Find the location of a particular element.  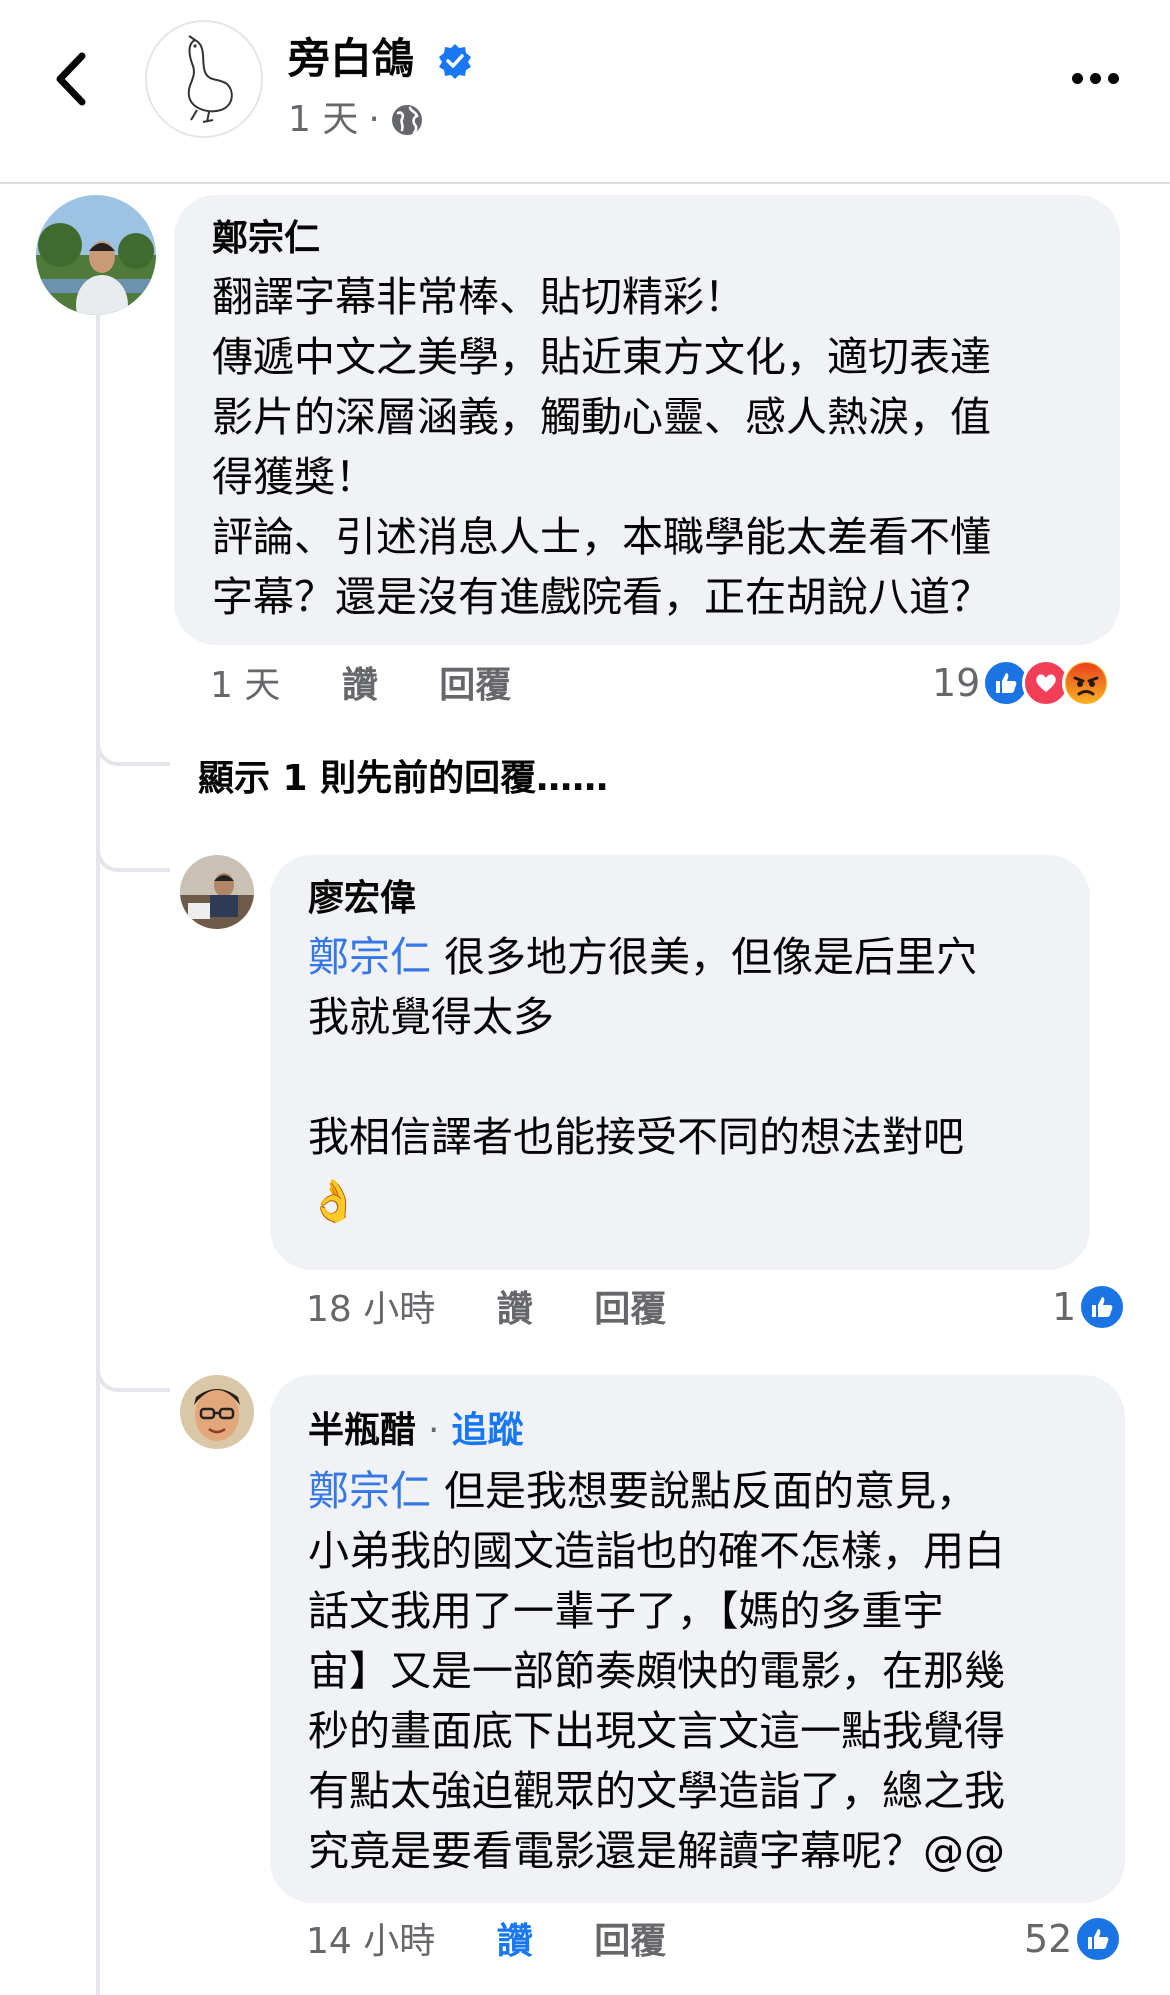

reply-author: 廖宏偉 is located at coordinates (362, 899).